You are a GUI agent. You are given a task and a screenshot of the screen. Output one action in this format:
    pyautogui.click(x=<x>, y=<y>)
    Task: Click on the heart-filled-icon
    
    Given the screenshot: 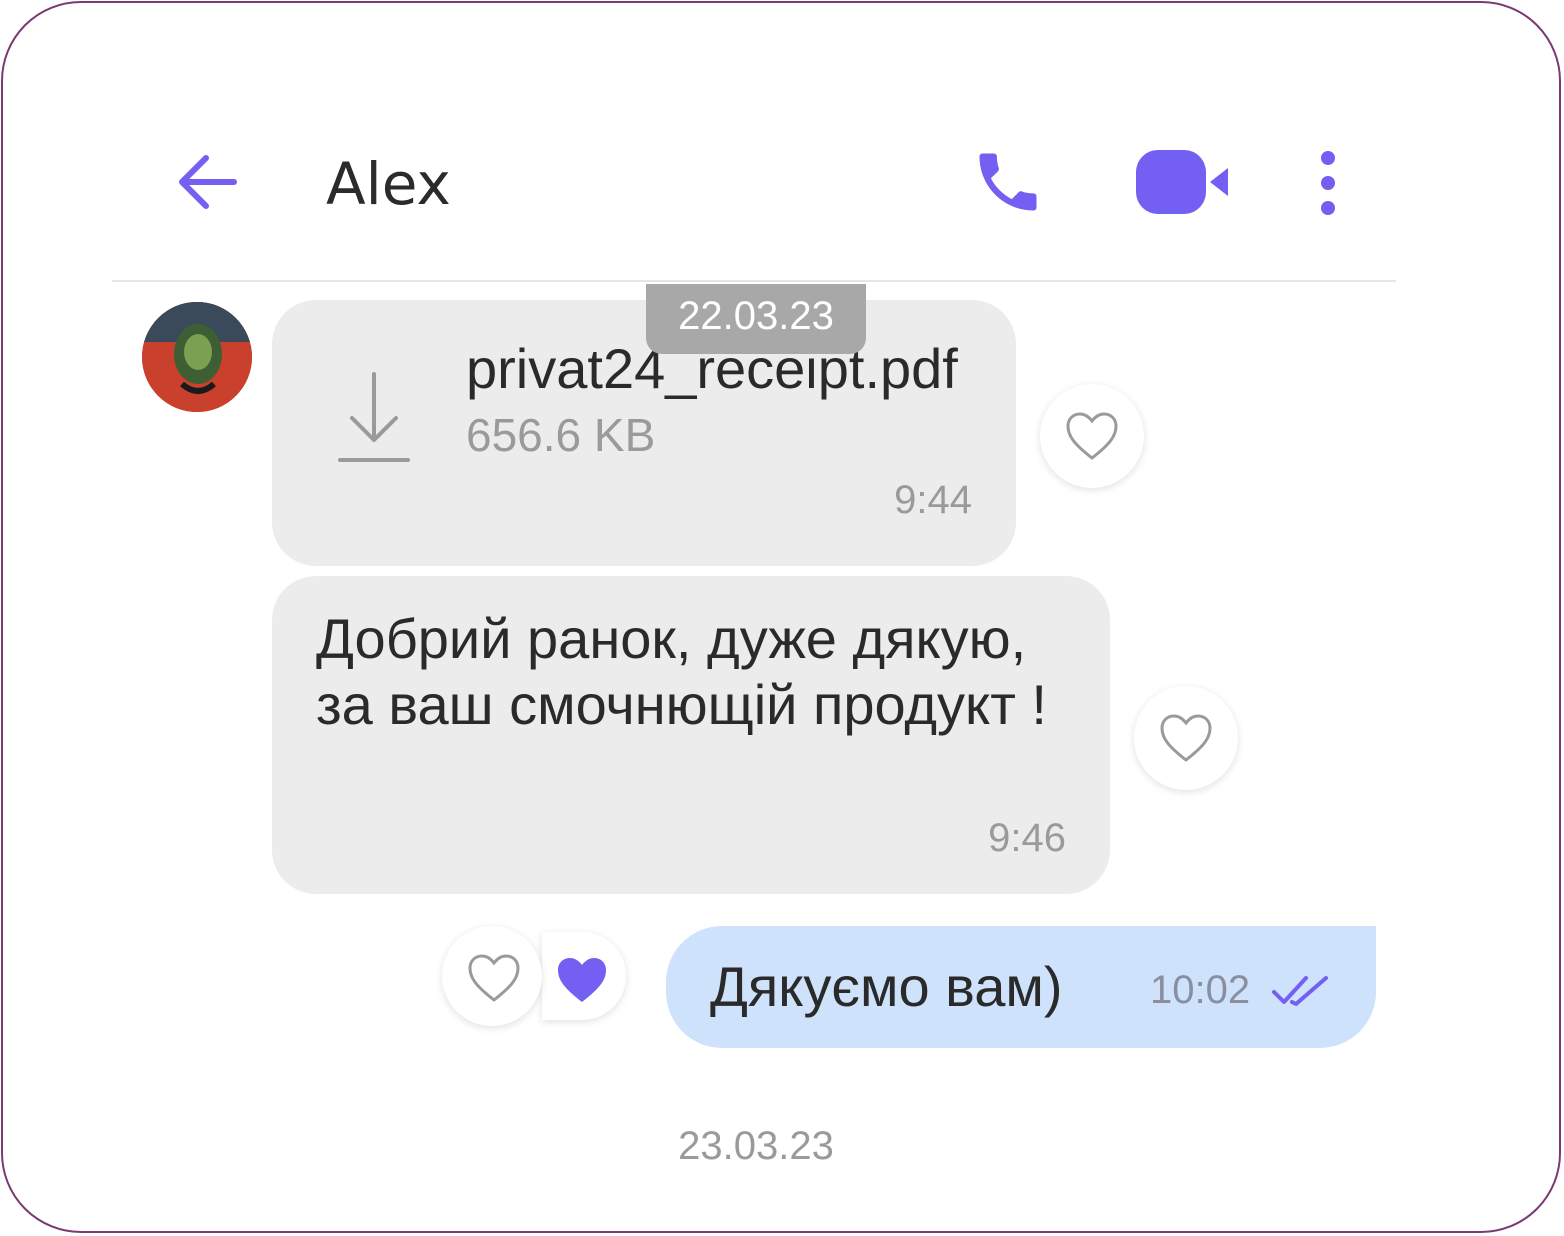 What is the action you would take?
    pyautogui.click(x=582, y=980)
    